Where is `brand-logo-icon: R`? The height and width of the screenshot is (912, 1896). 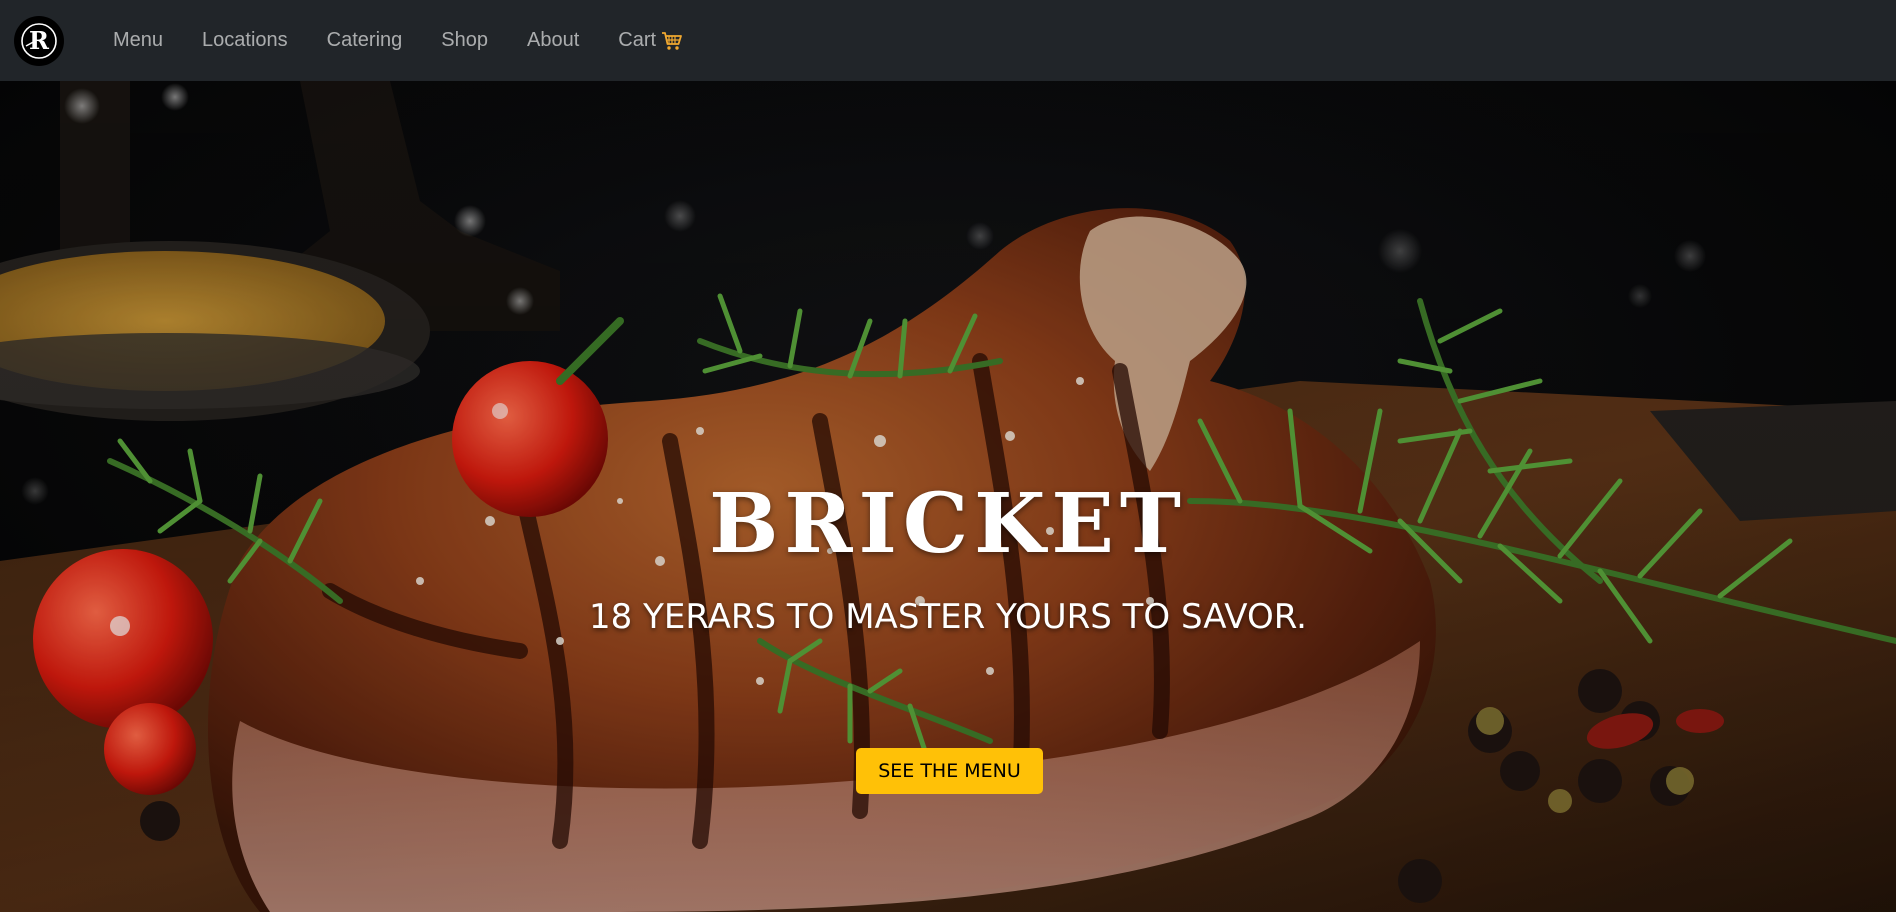 brand-logo-icon: R is located at coordinates (39, 41).